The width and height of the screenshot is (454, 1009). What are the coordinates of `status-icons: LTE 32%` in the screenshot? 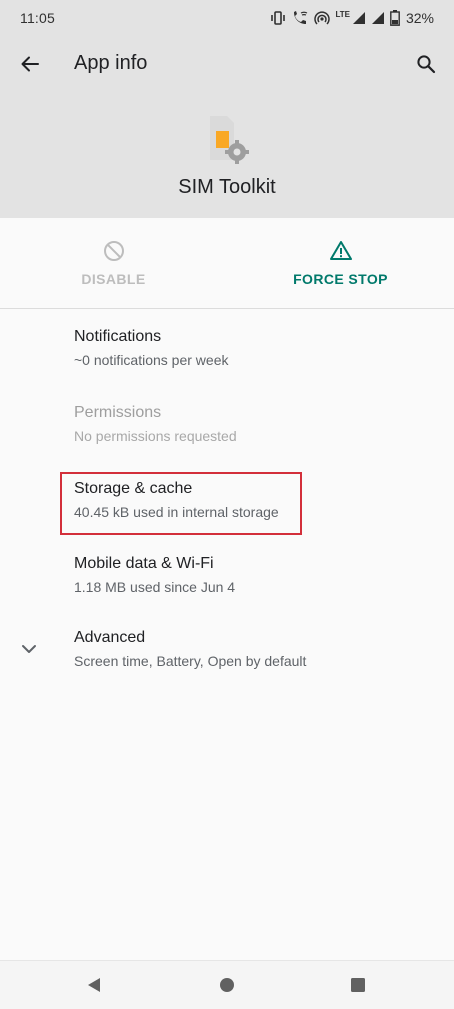 It's located at (352, 18).